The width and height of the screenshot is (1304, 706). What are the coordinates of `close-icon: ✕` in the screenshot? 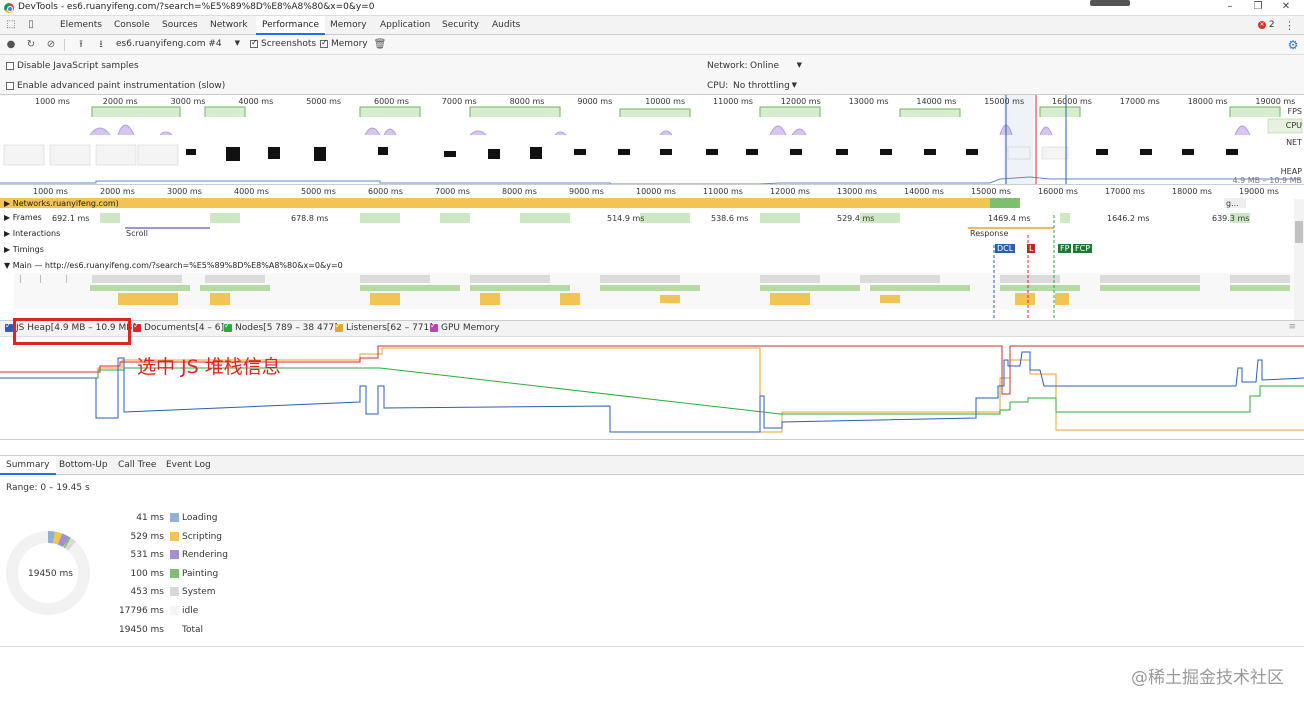 It's located at (1286, 8).